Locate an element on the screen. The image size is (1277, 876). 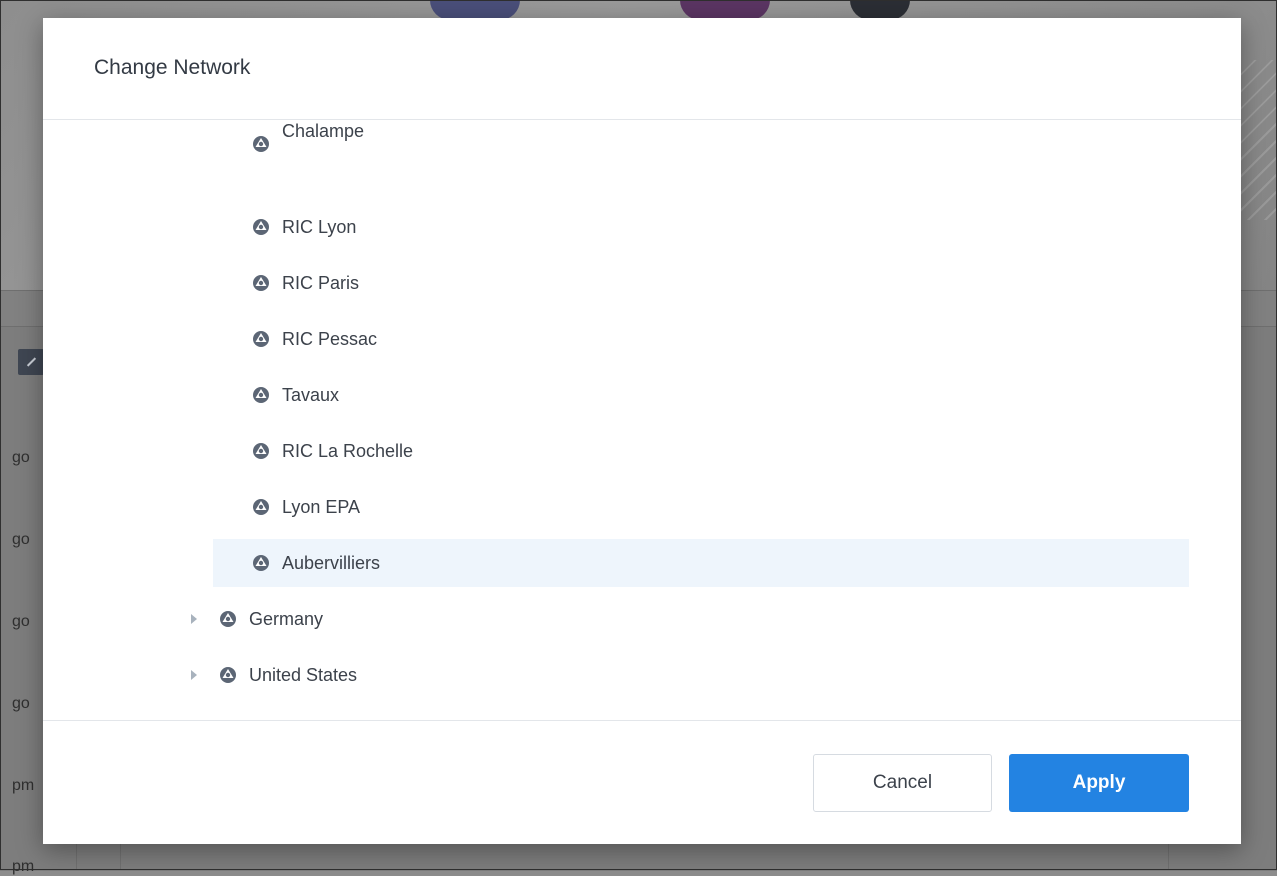
tree-item-label: Aubervilliers is located at coordinates (331, 562).